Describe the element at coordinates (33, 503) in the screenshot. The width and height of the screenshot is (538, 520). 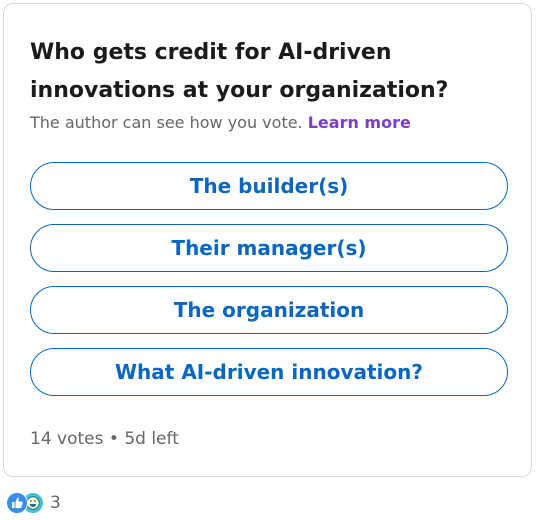
I see `reactions-summary: 3` at that location.